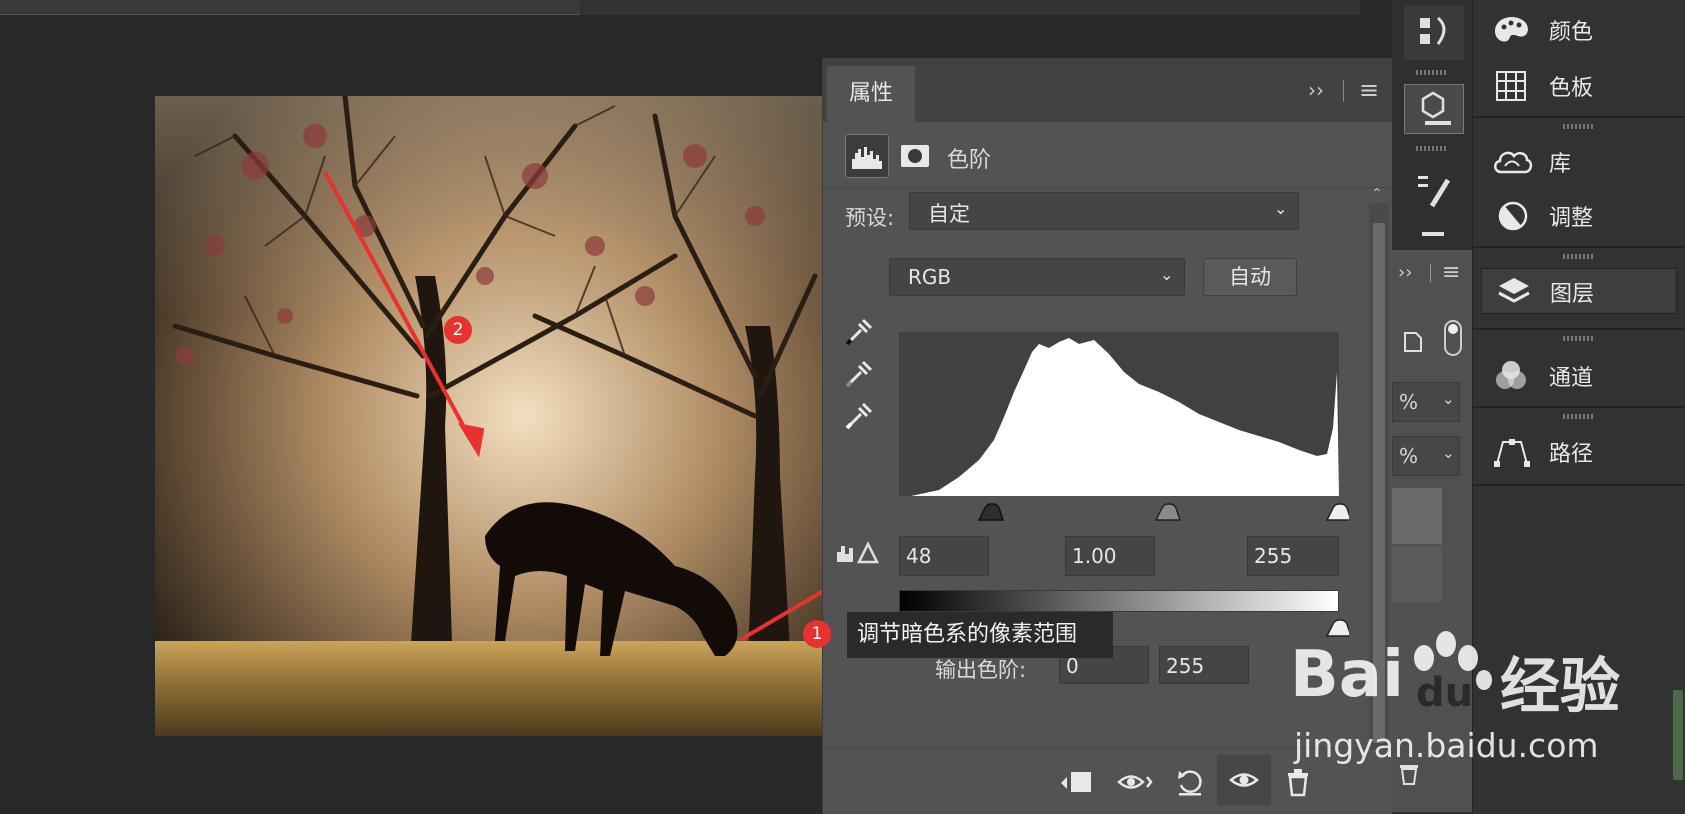 This screenshot has height=814, width=1685. I want to click on history-icon, so click(1433, 30).